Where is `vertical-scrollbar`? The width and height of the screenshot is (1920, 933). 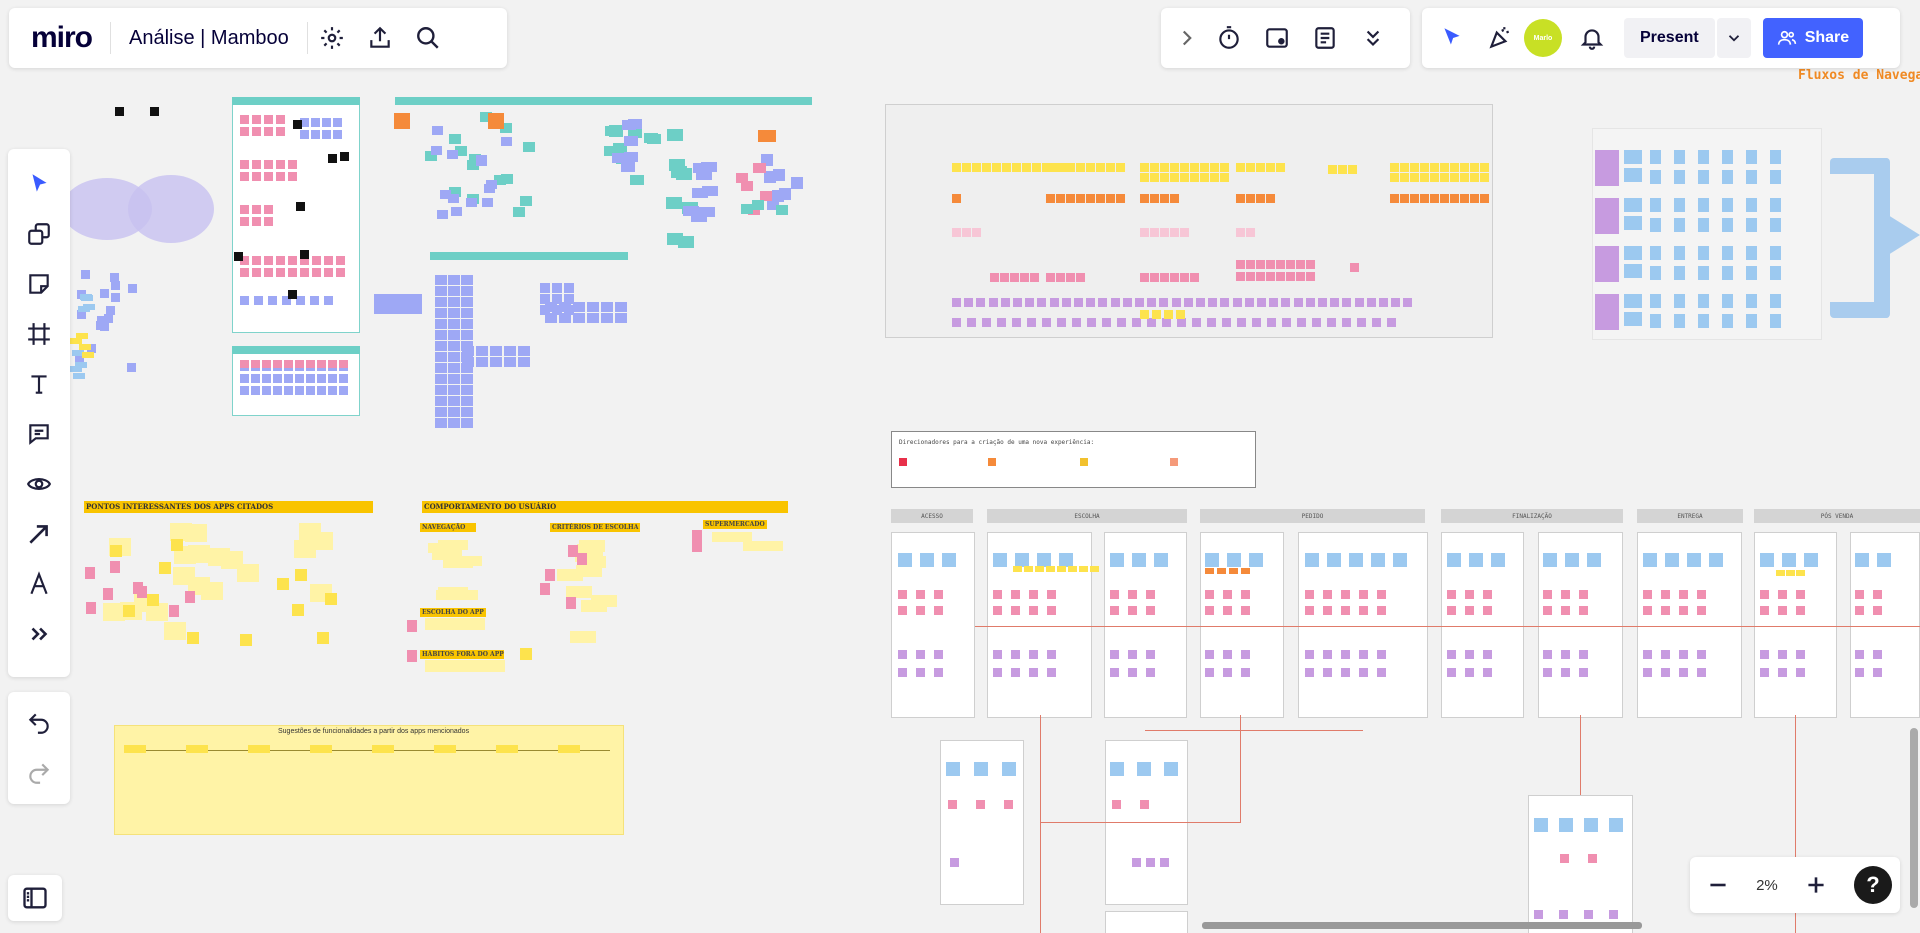 vertical-scrollbar is located at coordinates (1914, 818).